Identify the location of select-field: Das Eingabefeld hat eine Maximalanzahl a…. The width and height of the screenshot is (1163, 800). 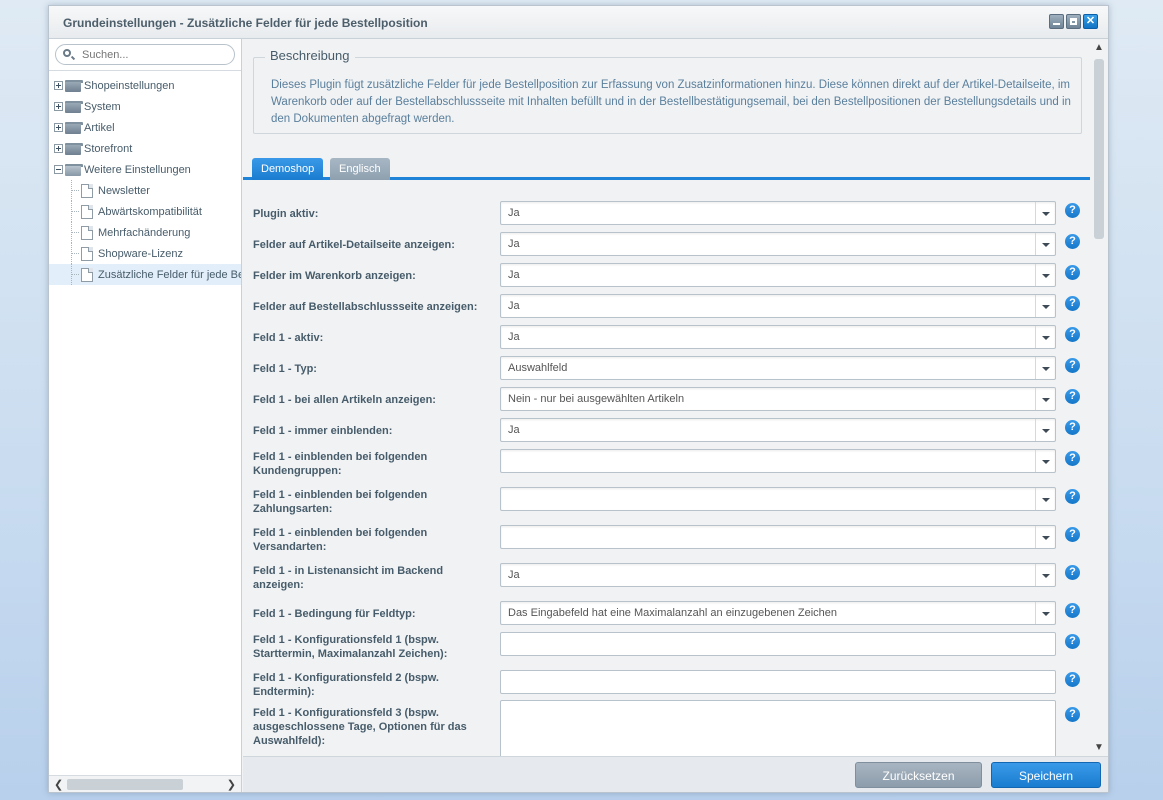
(778, 613).